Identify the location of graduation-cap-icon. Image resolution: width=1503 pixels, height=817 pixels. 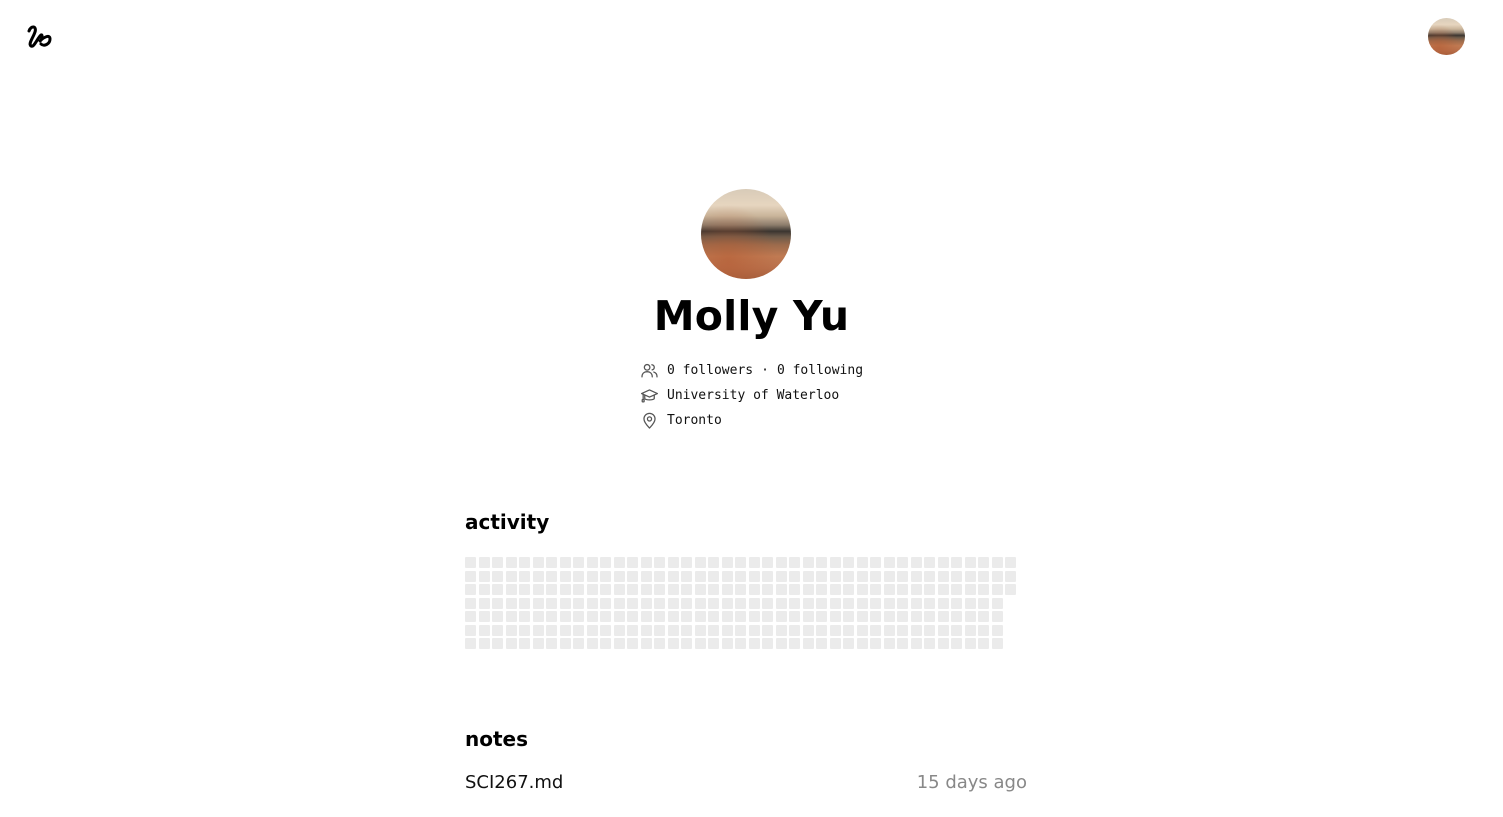
(649, 396).